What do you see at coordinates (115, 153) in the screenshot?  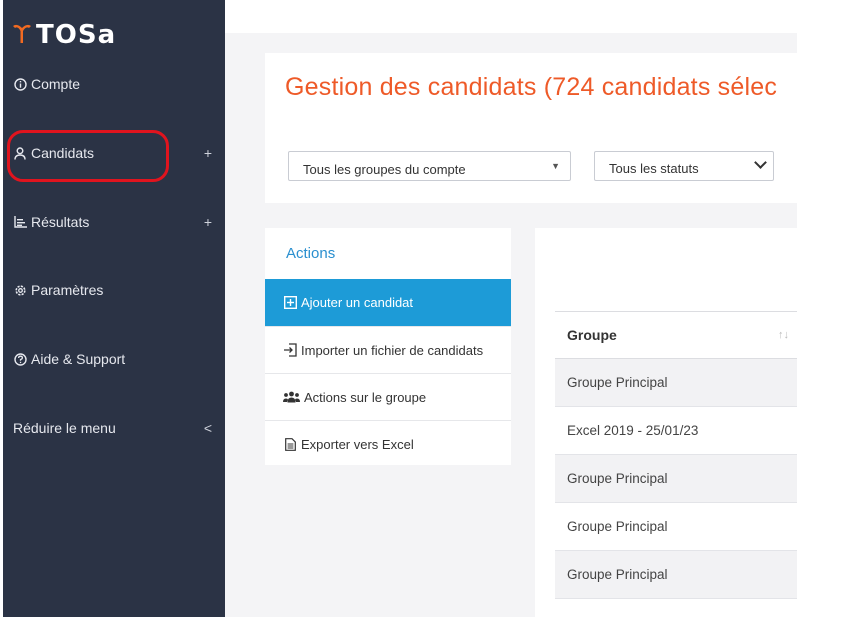 I see `sidebar-item-candidats: Candidats +` at bounding box center [115, 153].